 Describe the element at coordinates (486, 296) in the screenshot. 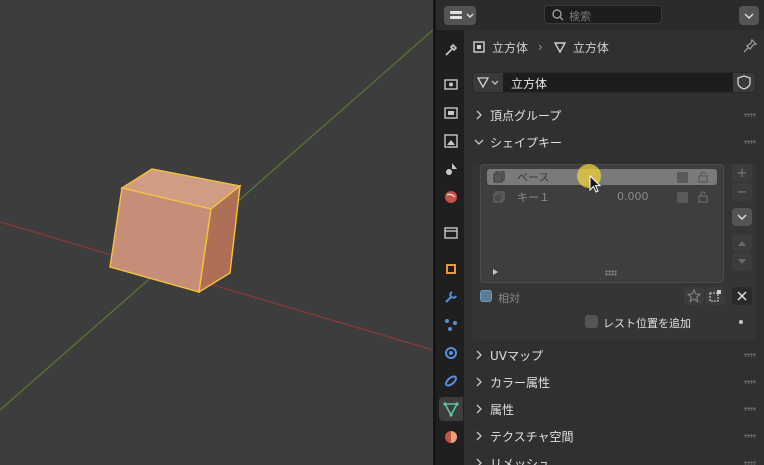

I see `relative-checkbox` at that location.